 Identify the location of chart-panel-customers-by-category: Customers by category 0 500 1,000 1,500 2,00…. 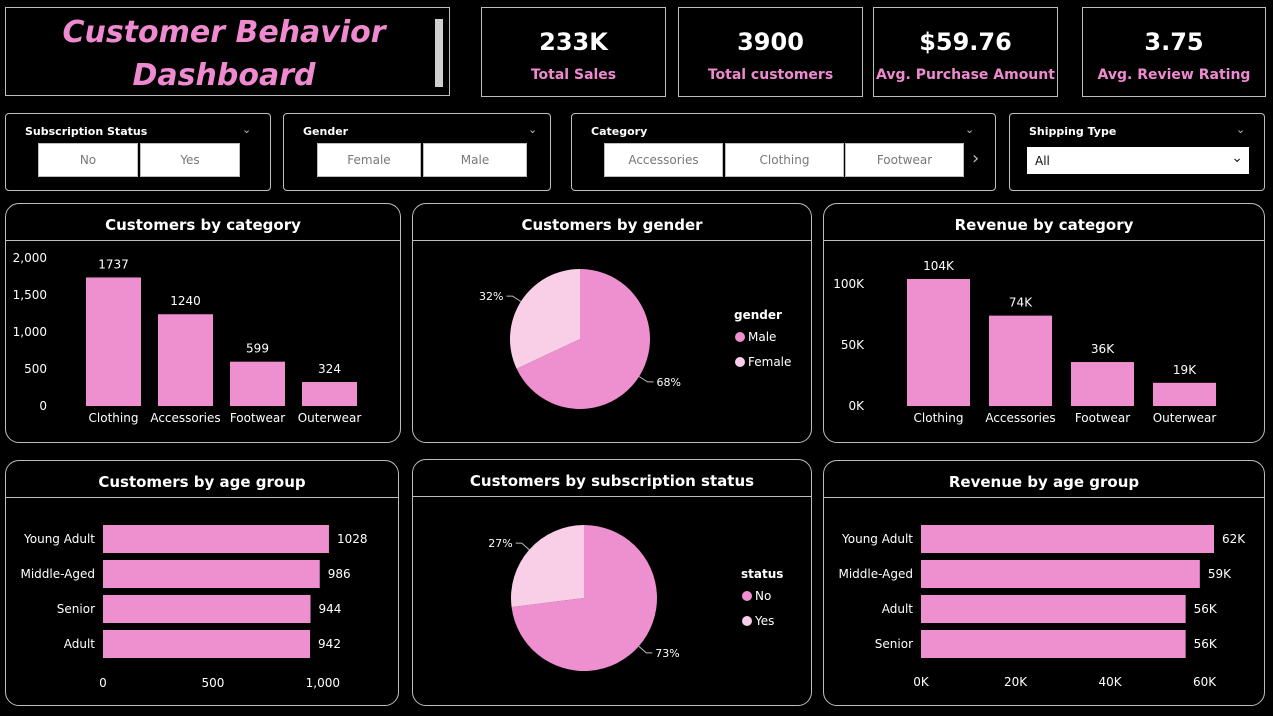
(203, 323).